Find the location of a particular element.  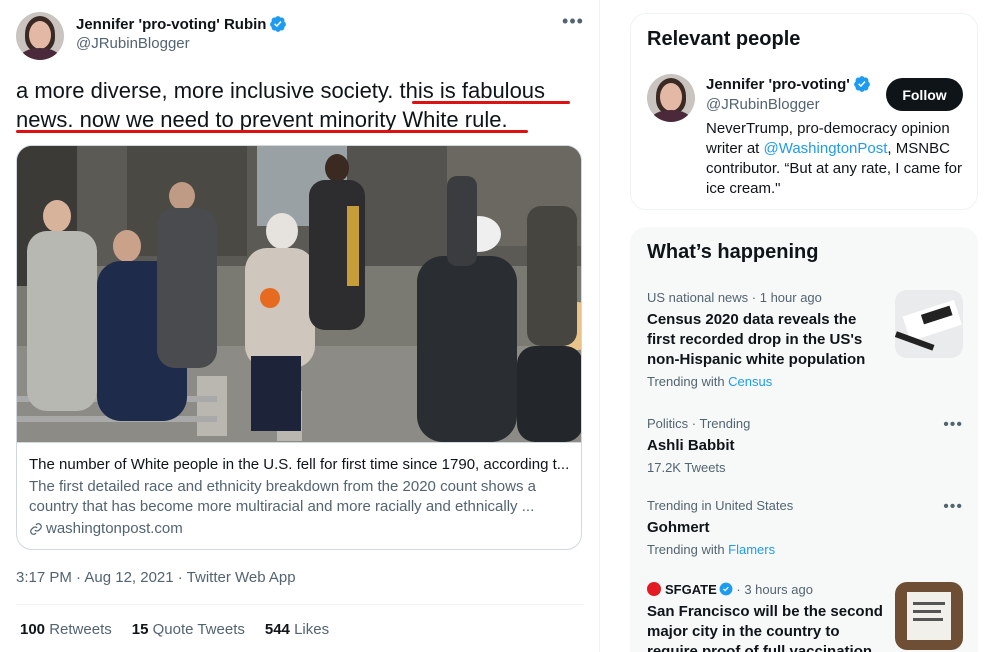

trend-title: Ashli Babbit is located at coordinates (805, 446).